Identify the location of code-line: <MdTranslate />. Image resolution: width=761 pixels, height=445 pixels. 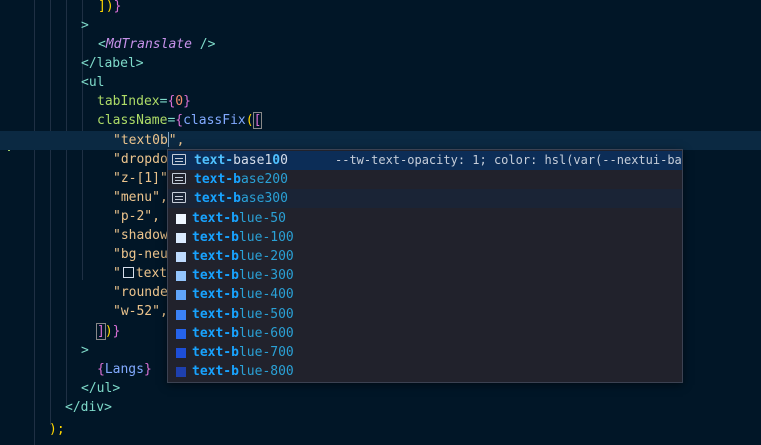
(156, 44).